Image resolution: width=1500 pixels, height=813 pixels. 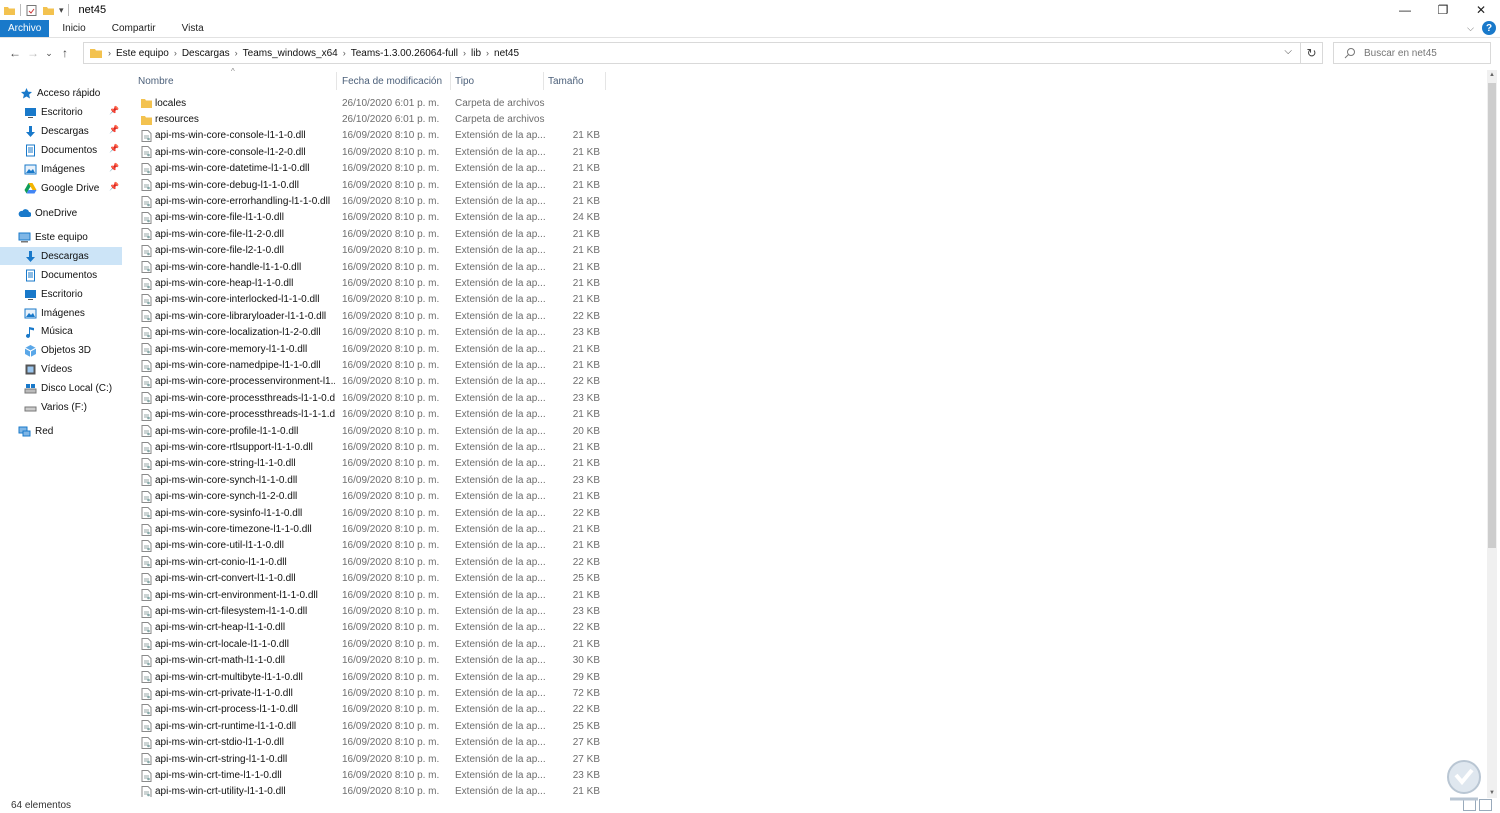 What do you see at coordinates (73, 131) in the screenshot?
I see `sidebar-item-descargas-pinned: Descargas 📌` at bounding box center [73, 131].